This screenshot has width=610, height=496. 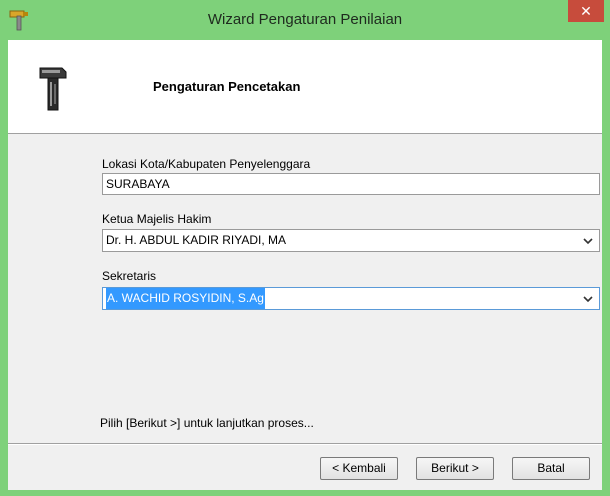 I want to click on page-title: Pengaturan Pencetakan, so click(x=227, y=86).